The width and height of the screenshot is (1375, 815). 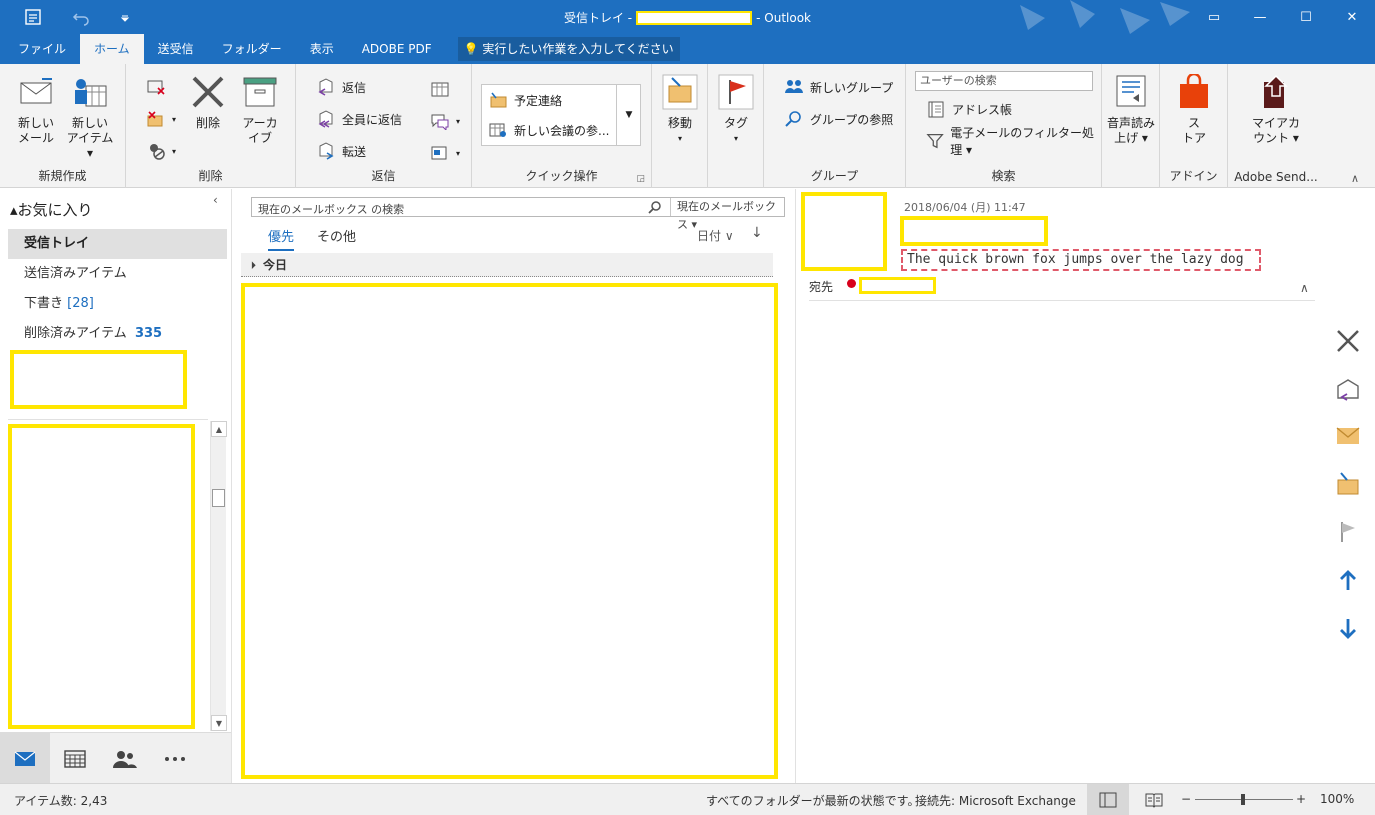 I want to click on zoom-in-button: +, so click(x=1301, y=799).